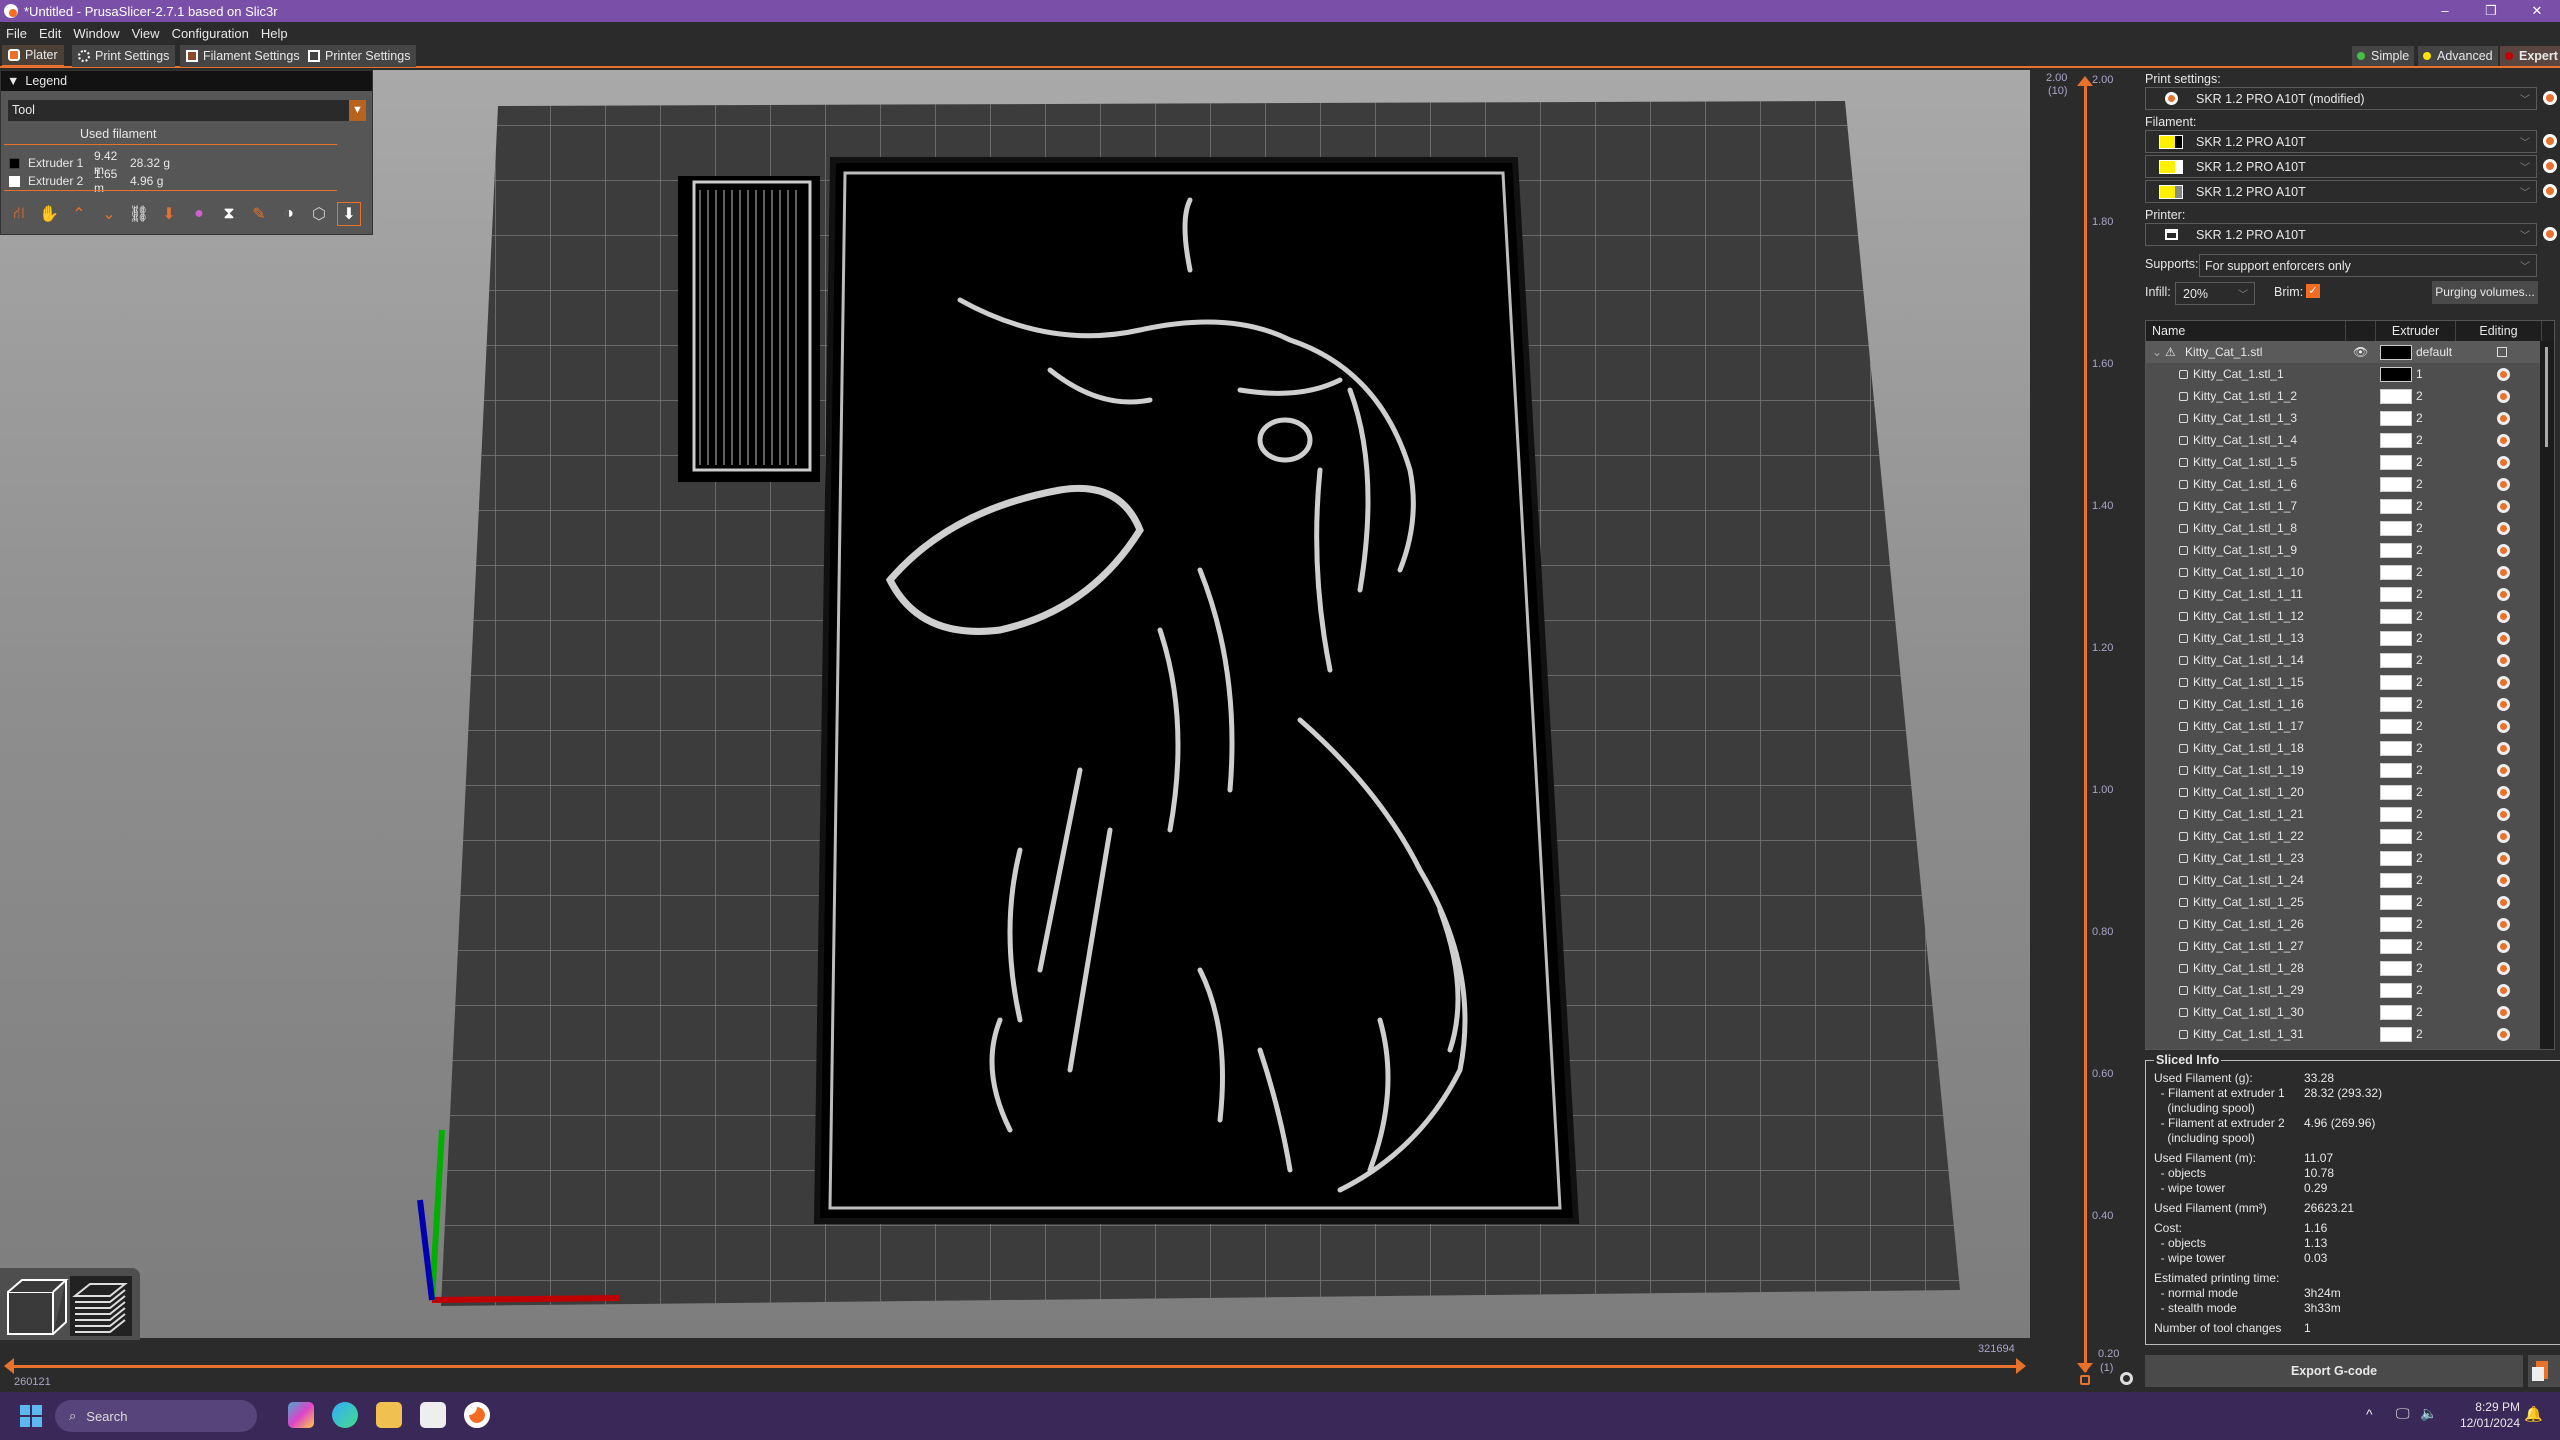 This screenshot has width=2560, height=1440. Describe the element at coordinates (2343, 968) in the screenshot. I see `part-row: Kitty_Cat_1.stl_1_28 2` at that location.